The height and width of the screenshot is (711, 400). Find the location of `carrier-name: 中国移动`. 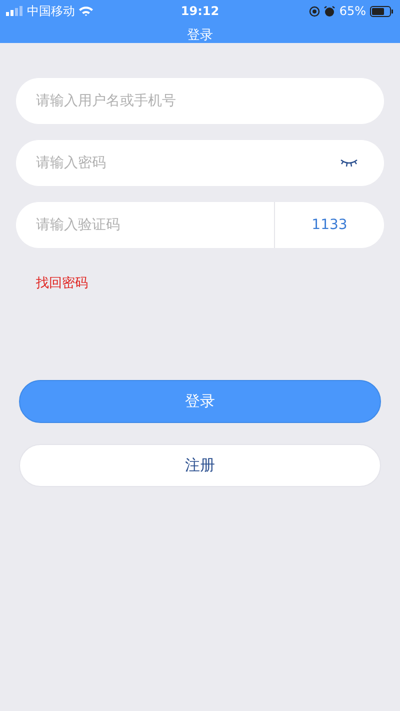

carrier-name: 中国移动 is located at coordinates (51, 11).